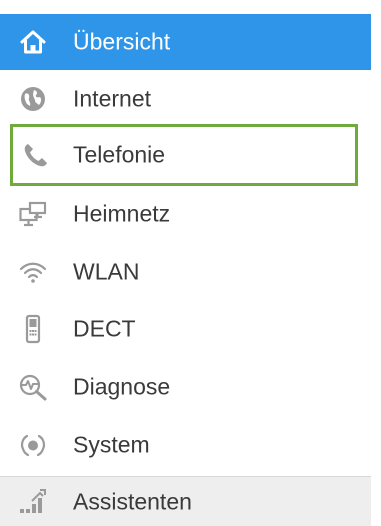  I want to click on home-icon, so click(33, 42).